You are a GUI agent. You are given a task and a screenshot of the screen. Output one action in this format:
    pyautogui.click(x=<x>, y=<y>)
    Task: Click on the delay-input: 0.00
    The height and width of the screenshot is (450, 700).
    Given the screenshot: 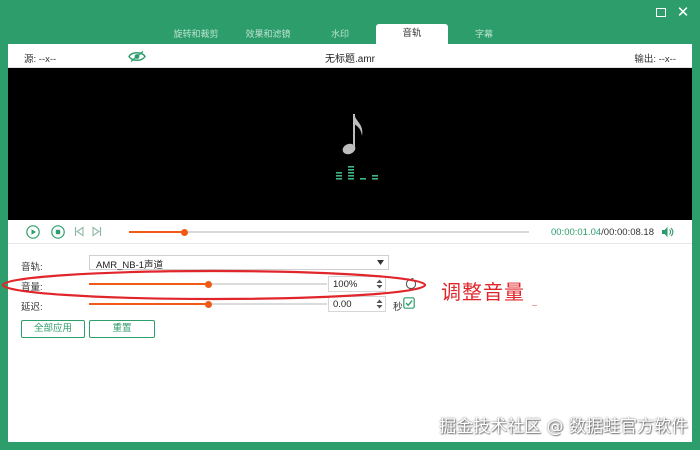 What is the action you would take?
    pyautogui.click(x=357, y=304)
    